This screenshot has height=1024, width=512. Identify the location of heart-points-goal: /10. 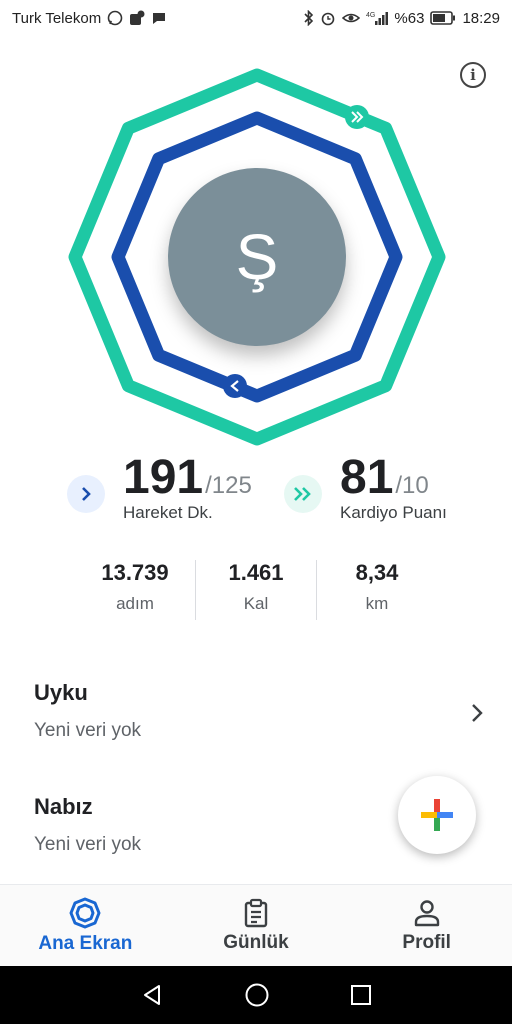
(412, 485).